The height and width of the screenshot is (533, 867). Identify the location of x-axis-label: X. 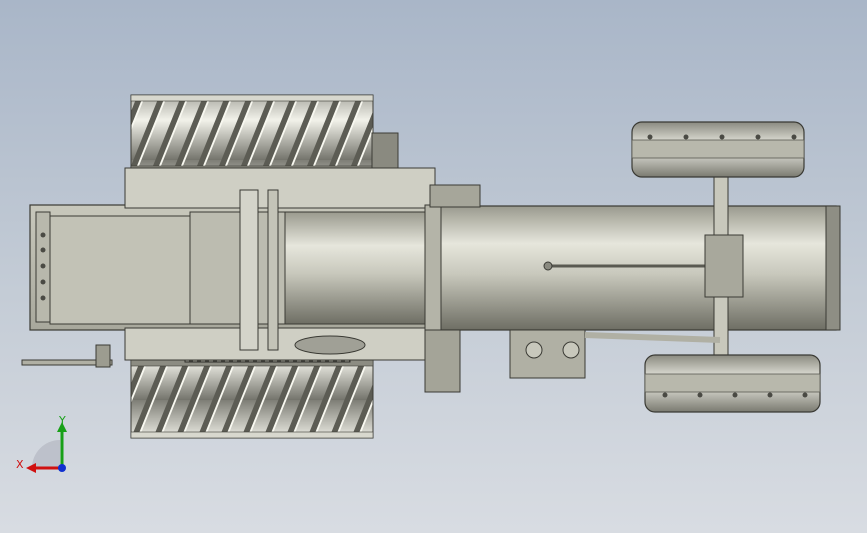
(20, 464).